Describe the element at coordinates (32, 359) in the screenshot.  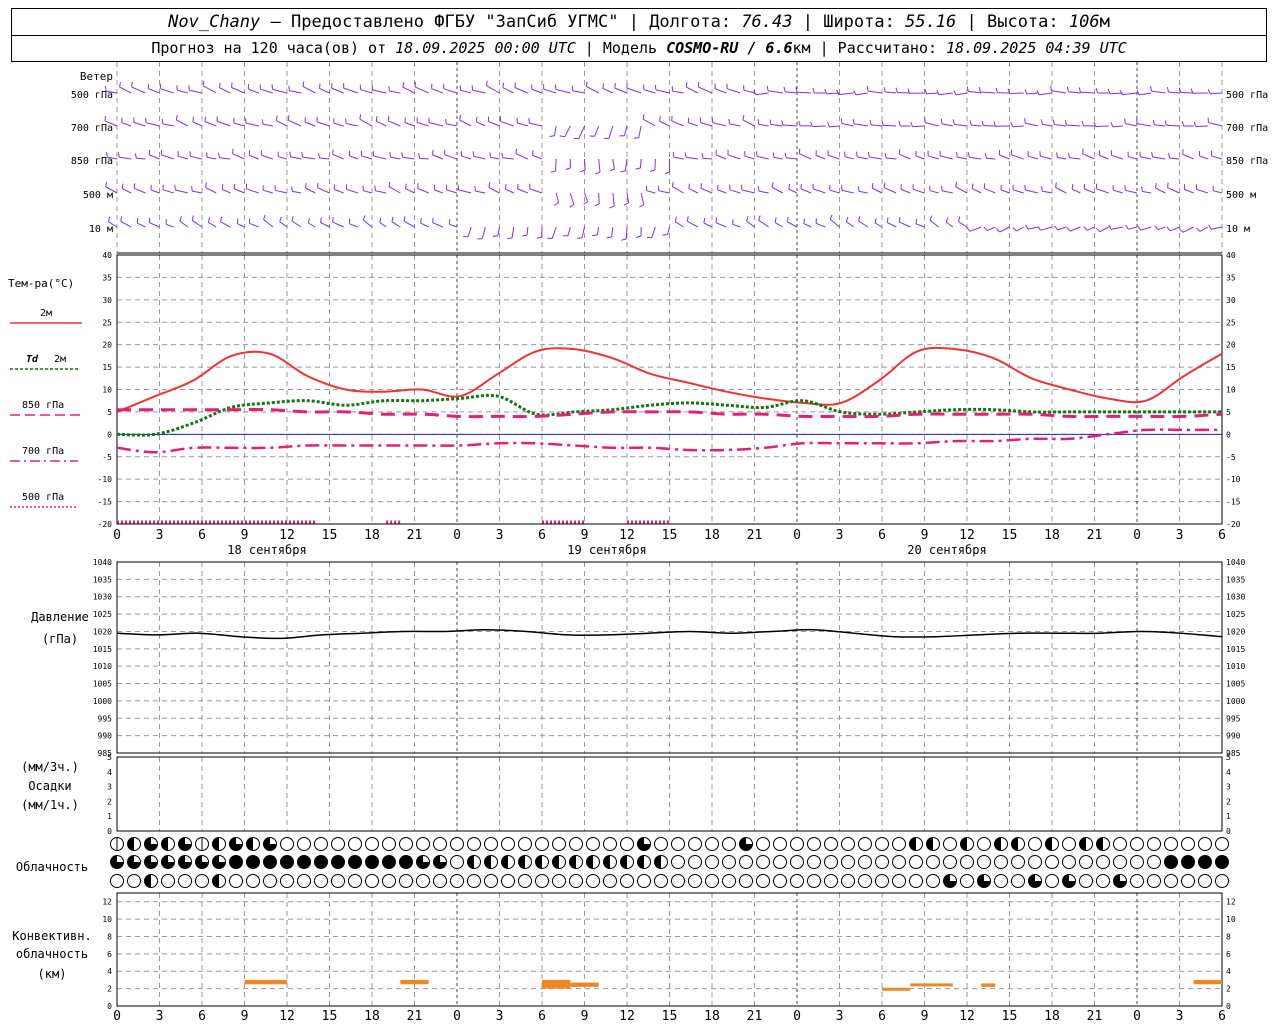
I see `legend-td-symbol: Td` at that location.